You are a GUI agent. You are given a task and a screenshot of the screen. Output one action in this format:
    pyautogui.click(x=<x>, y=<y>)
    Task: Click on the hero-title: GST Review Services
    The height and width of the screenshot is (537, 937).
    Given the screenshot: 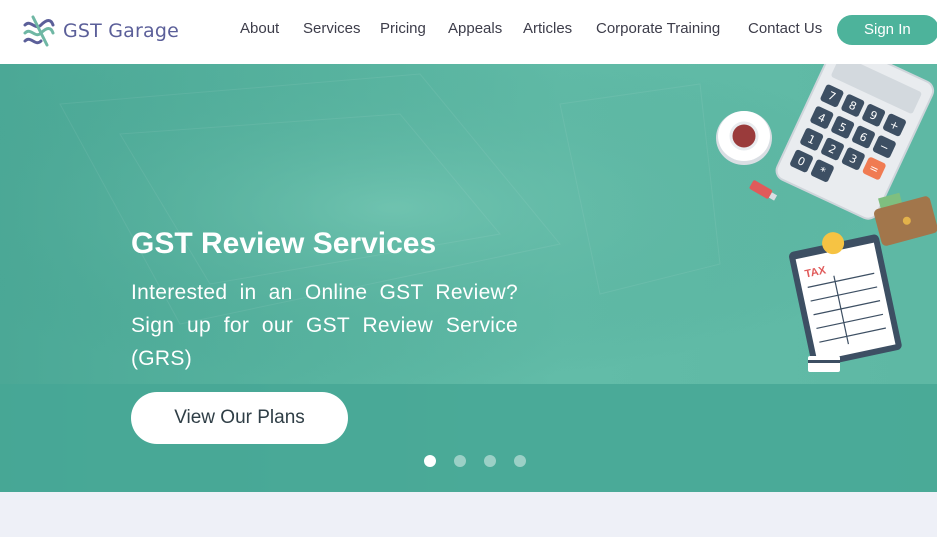 What is the action you would take?
    pyautogui.click(x=284, y=243)
    